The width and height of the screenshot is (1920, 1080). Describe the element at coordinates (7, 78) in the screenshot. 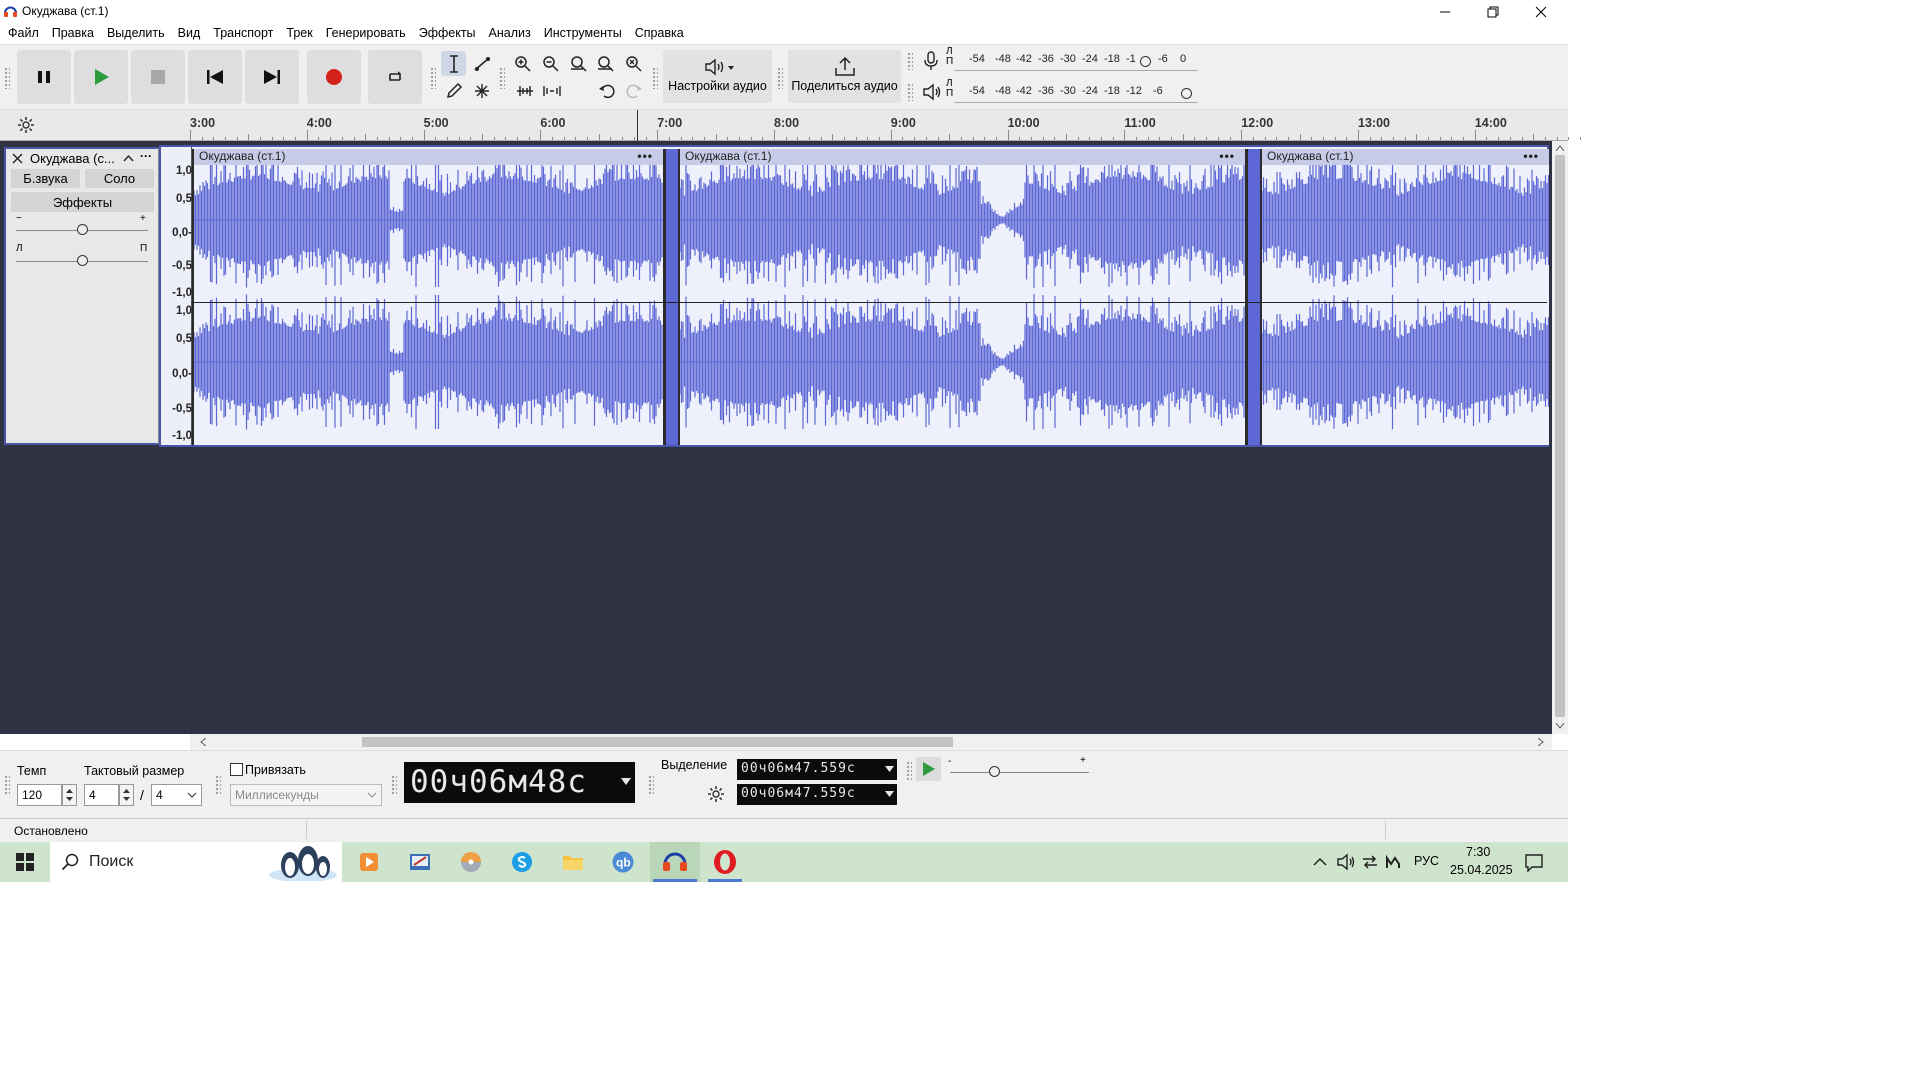

I see `toolbar-grip` at that location.